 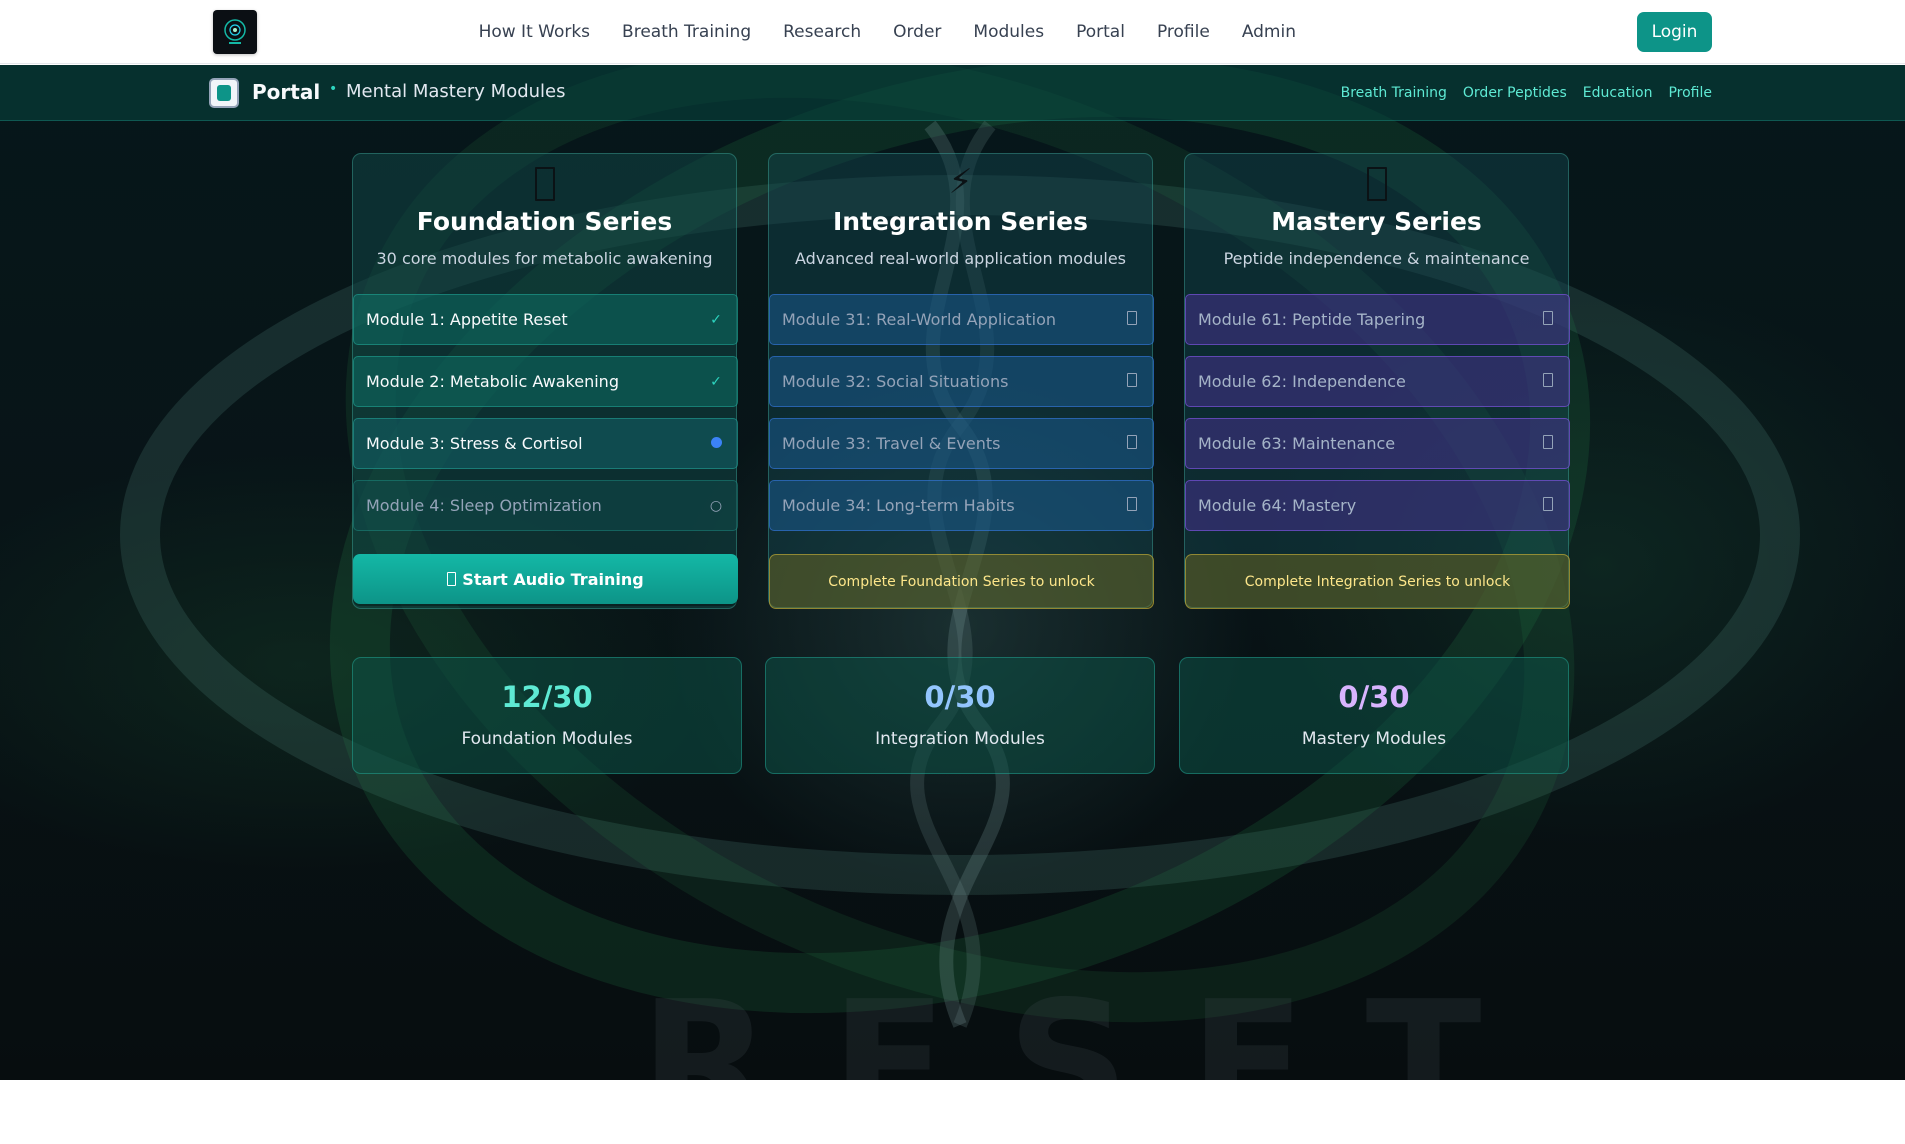 What do you see at coordinates (1008, 32) in the screenshot?
I see `nav-modules: Modules` at bounding box center [1008, 32].